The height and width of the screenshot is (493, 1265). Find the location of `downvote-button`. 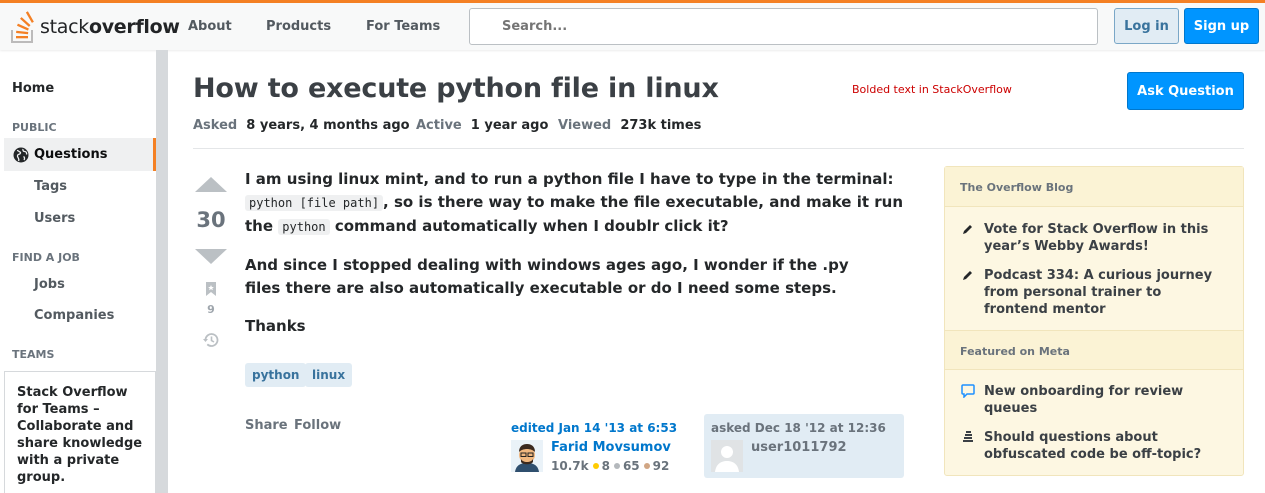

downvote-button is located at coordinates (211, 256).